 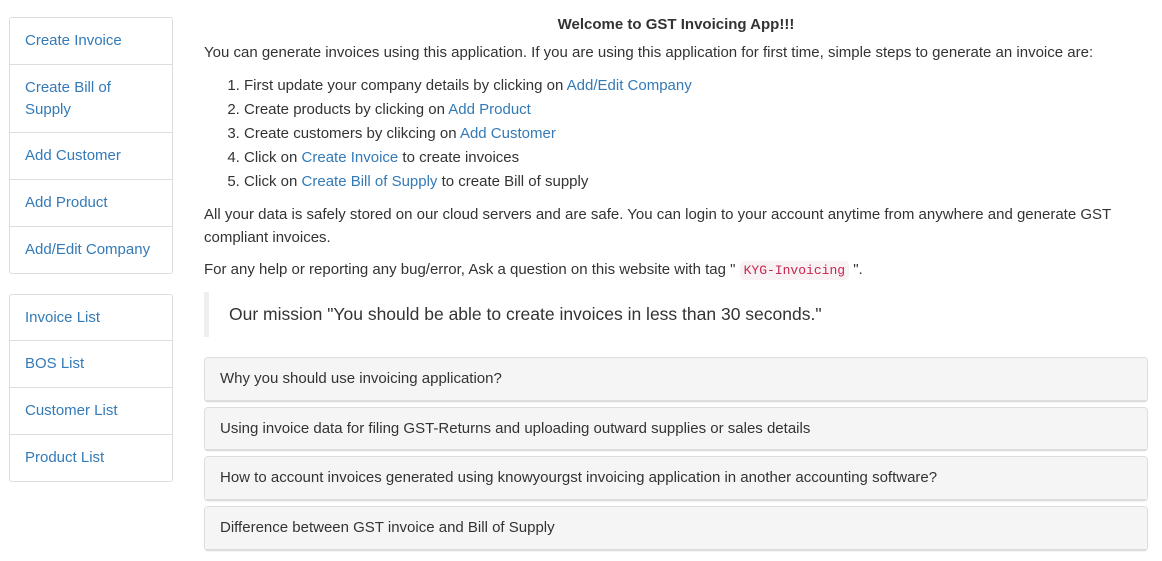 I want to click on sidebar-item-create-invoice: Create Invoice, so click(x=91, y=41).